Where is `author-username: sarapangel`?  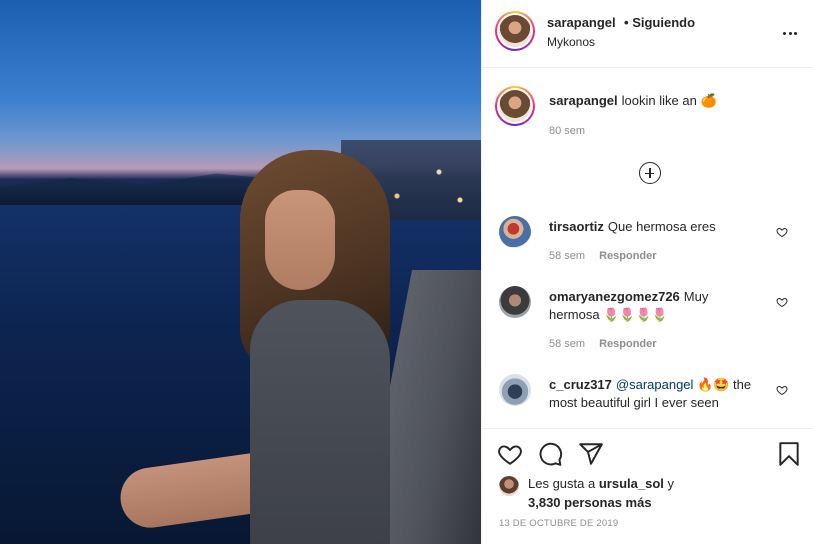 author-username: sarapangel is located at coordinates (581, 22).